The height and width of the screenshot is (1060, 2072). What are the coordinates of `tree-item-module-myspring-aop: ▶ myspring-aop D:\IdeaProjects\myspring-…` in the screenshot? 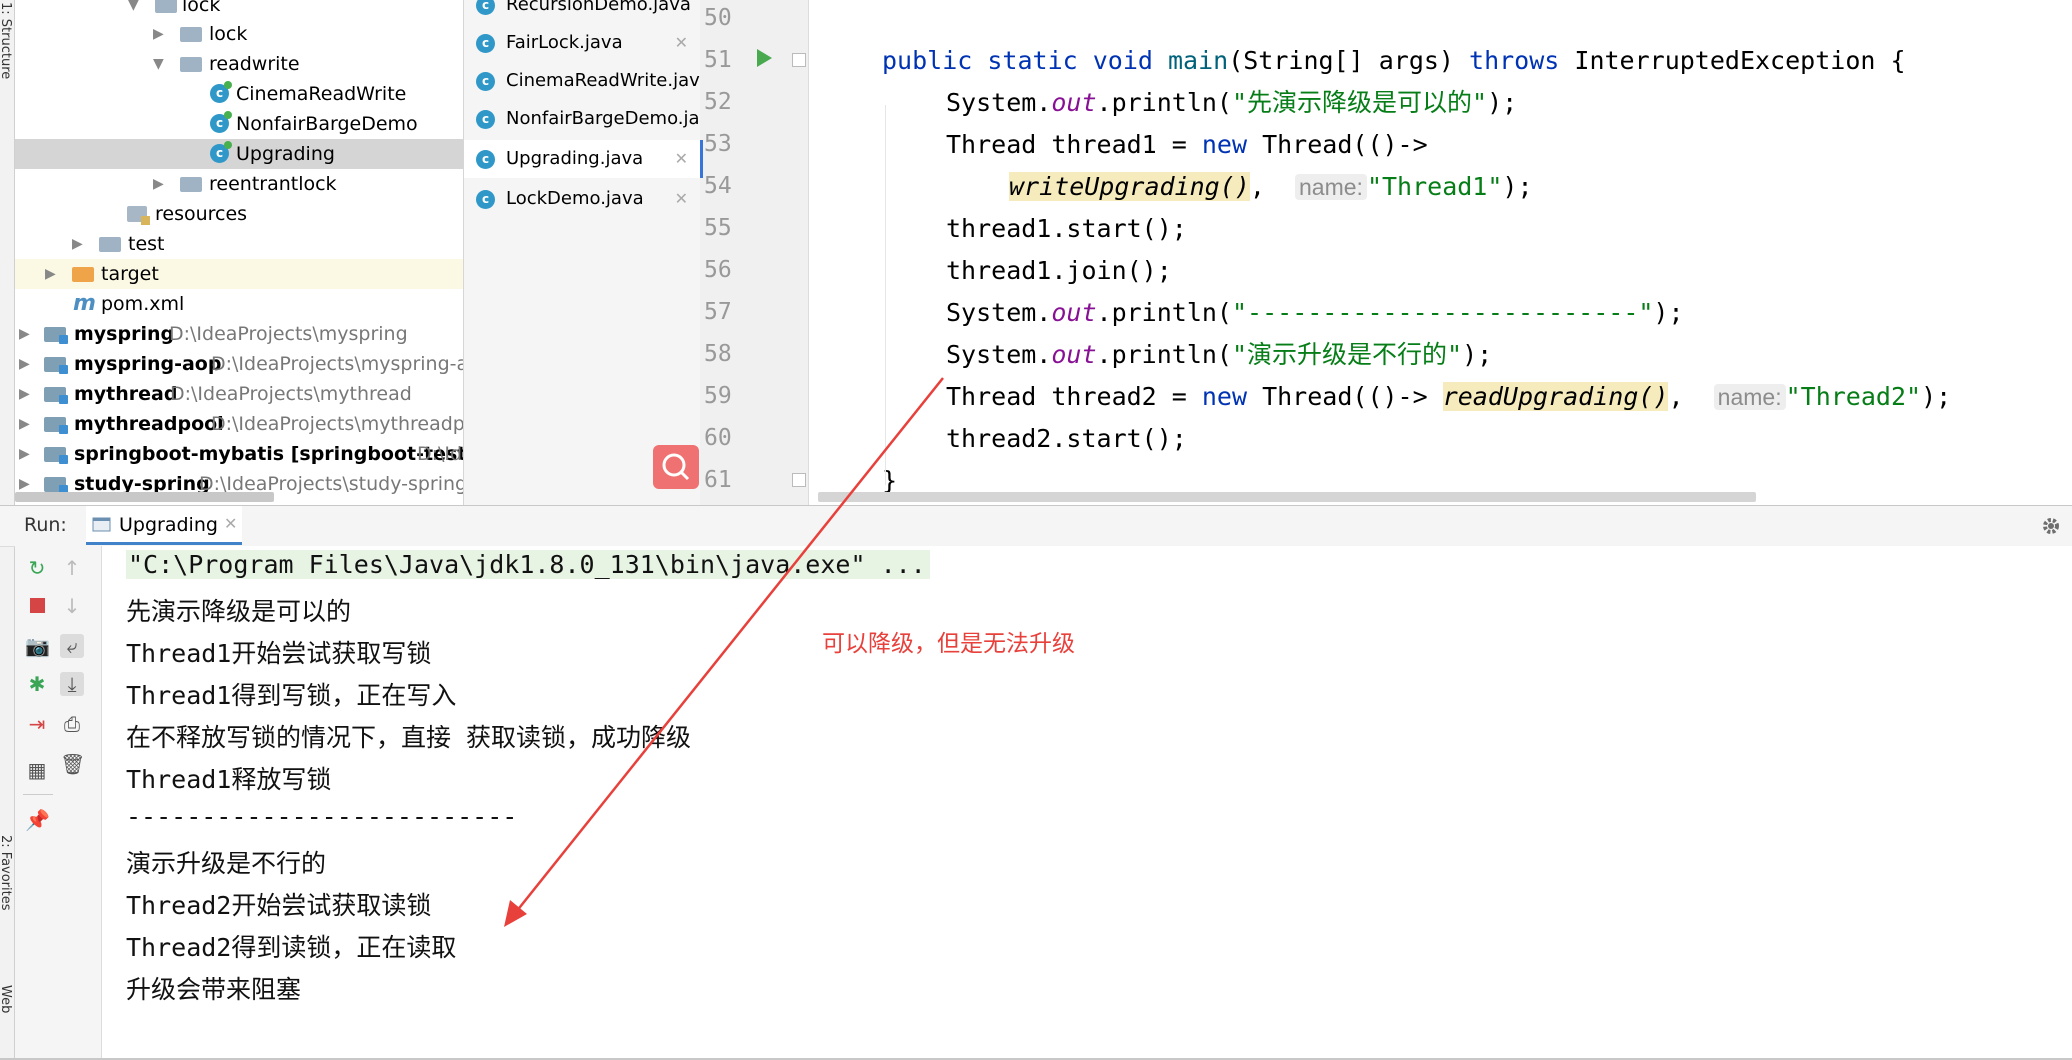 It's located at (239, 364).